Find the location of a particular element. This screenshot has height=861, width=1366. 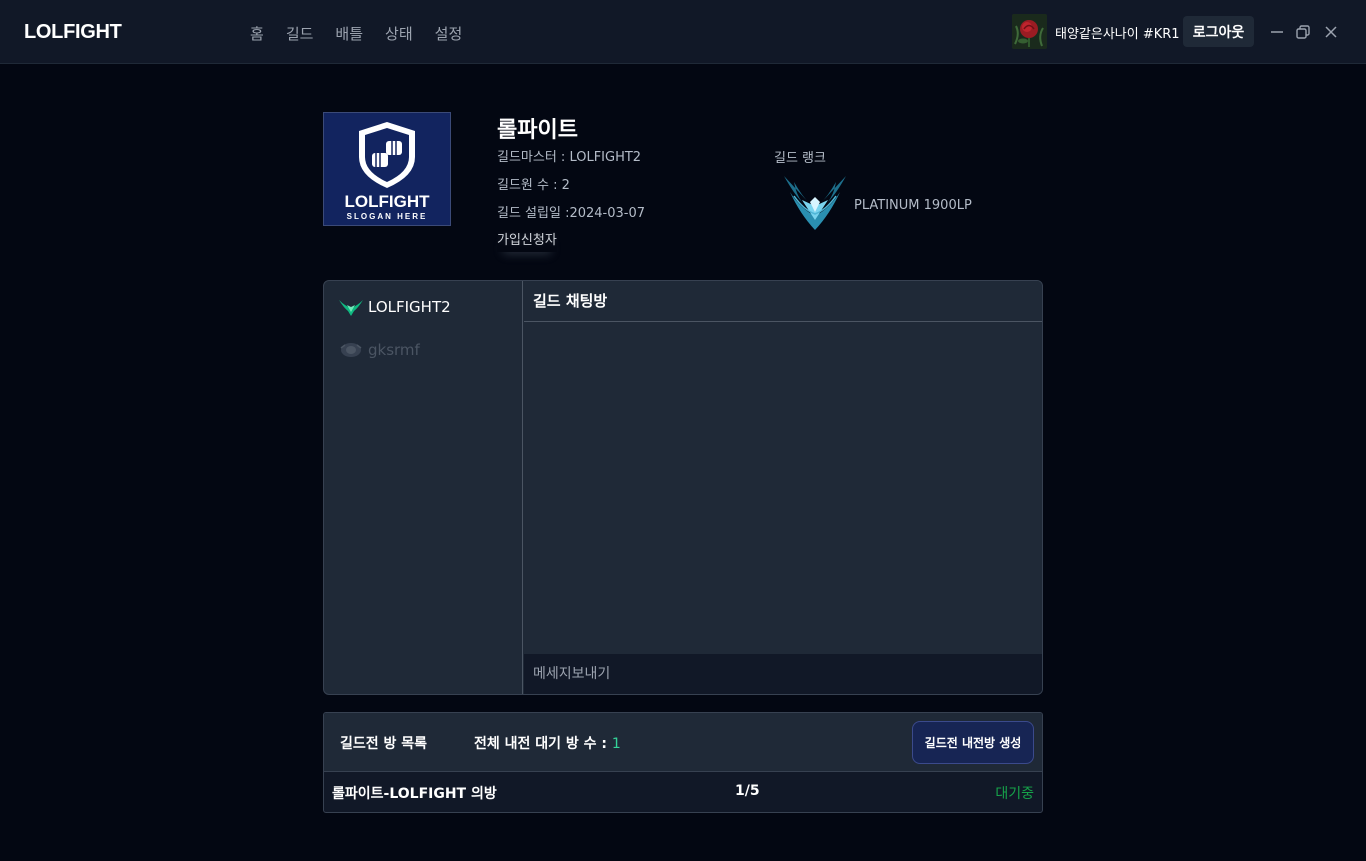

chat-message-input: 메세지보내기 is located at coordinates (783, 674).